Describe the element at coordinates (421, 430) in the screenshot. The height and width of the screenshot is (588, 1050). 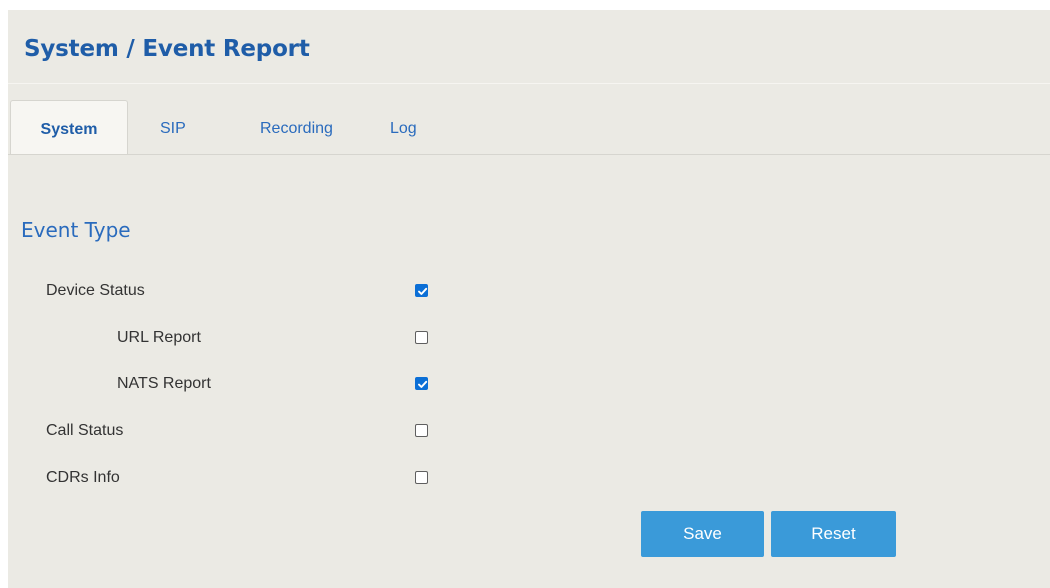
I see `call-status-checkbox` at that location.